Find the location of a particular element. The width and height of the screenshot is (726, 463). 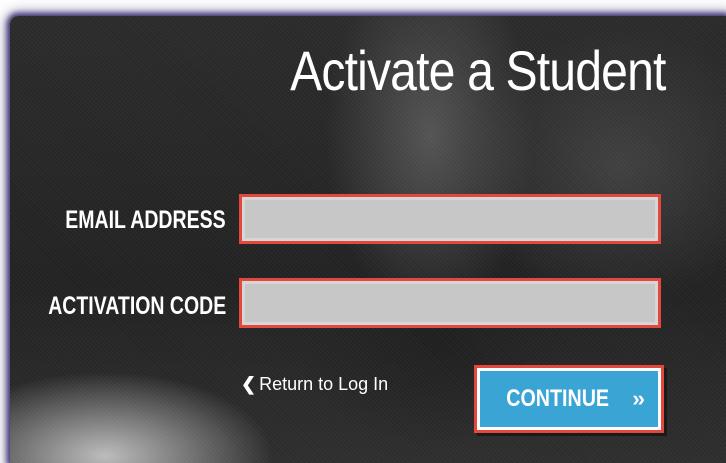

double-chevron-right-icon: ›› is located at coordinates (638, 398).